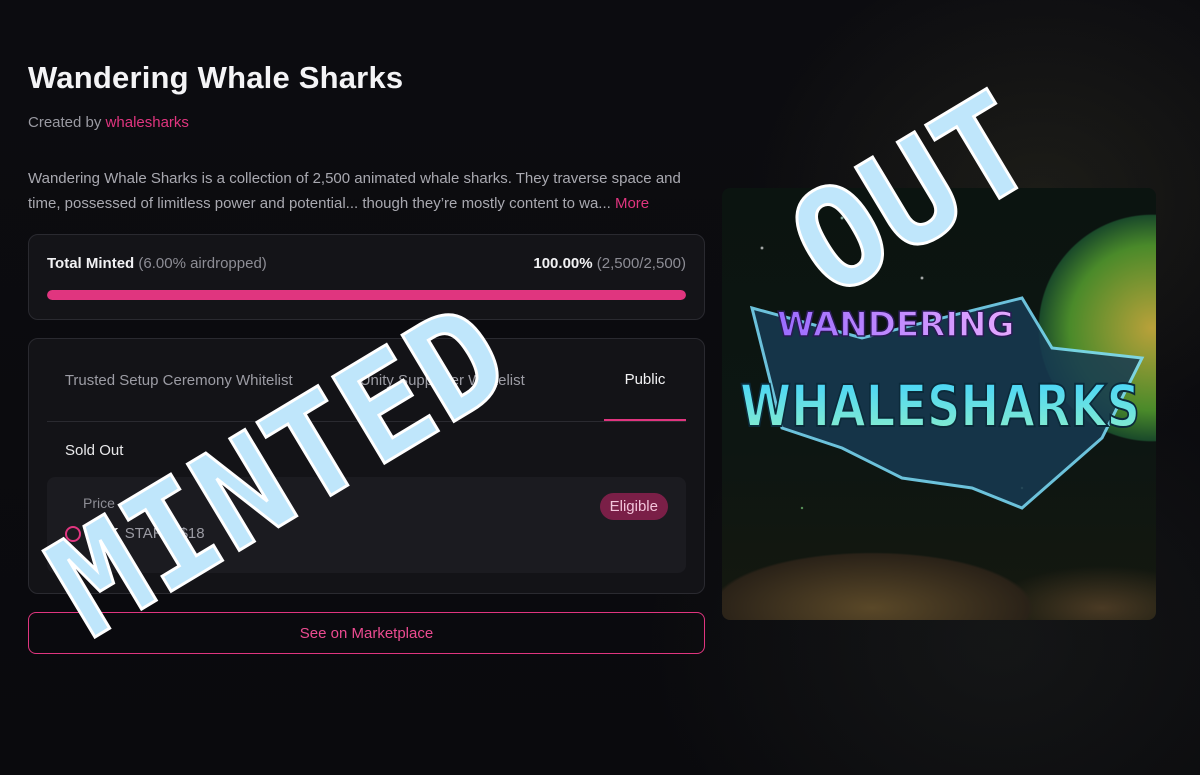  What do you see at coordinates (94, 450) in the screenshot?
I see `phase-status: Sold Out` at bounding box center [94, 450].